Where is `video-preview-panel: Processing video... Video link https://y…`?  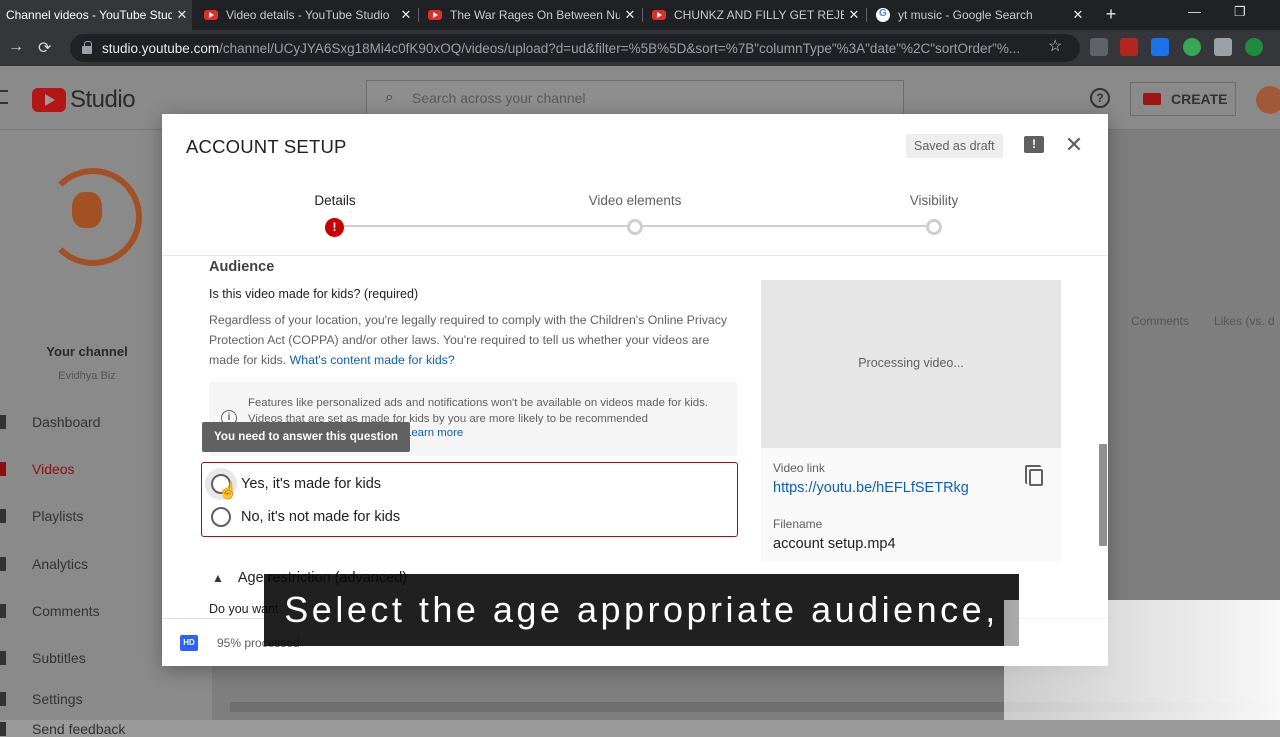 video-preview-panel: Processing video... Video link https://y… is located at coordinates (911, 421).